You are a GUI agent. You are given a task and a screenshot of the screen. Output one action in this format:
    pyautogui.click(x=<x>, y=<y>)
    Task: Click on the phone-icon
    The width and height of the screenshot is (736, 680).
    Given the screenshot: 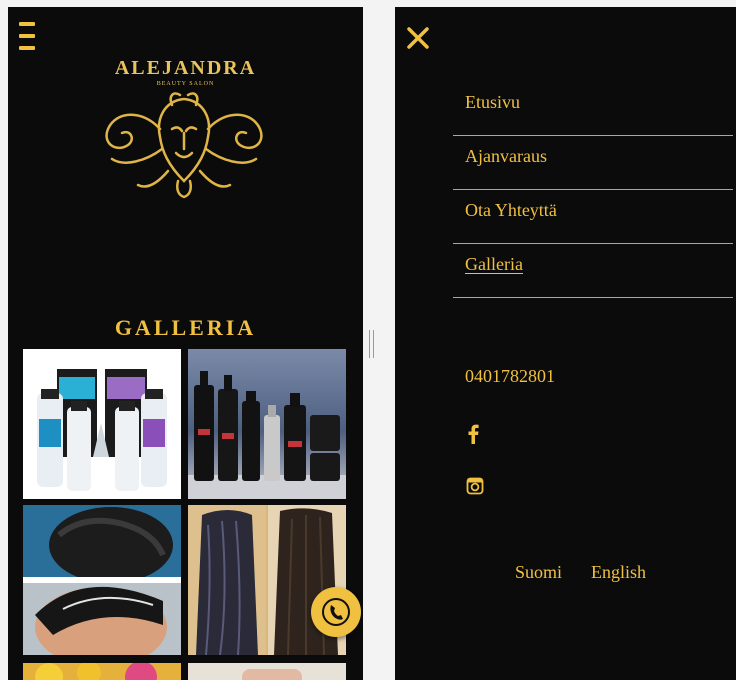 What is the action you would take?
    pyautogui.click(x=336, y=612)
    